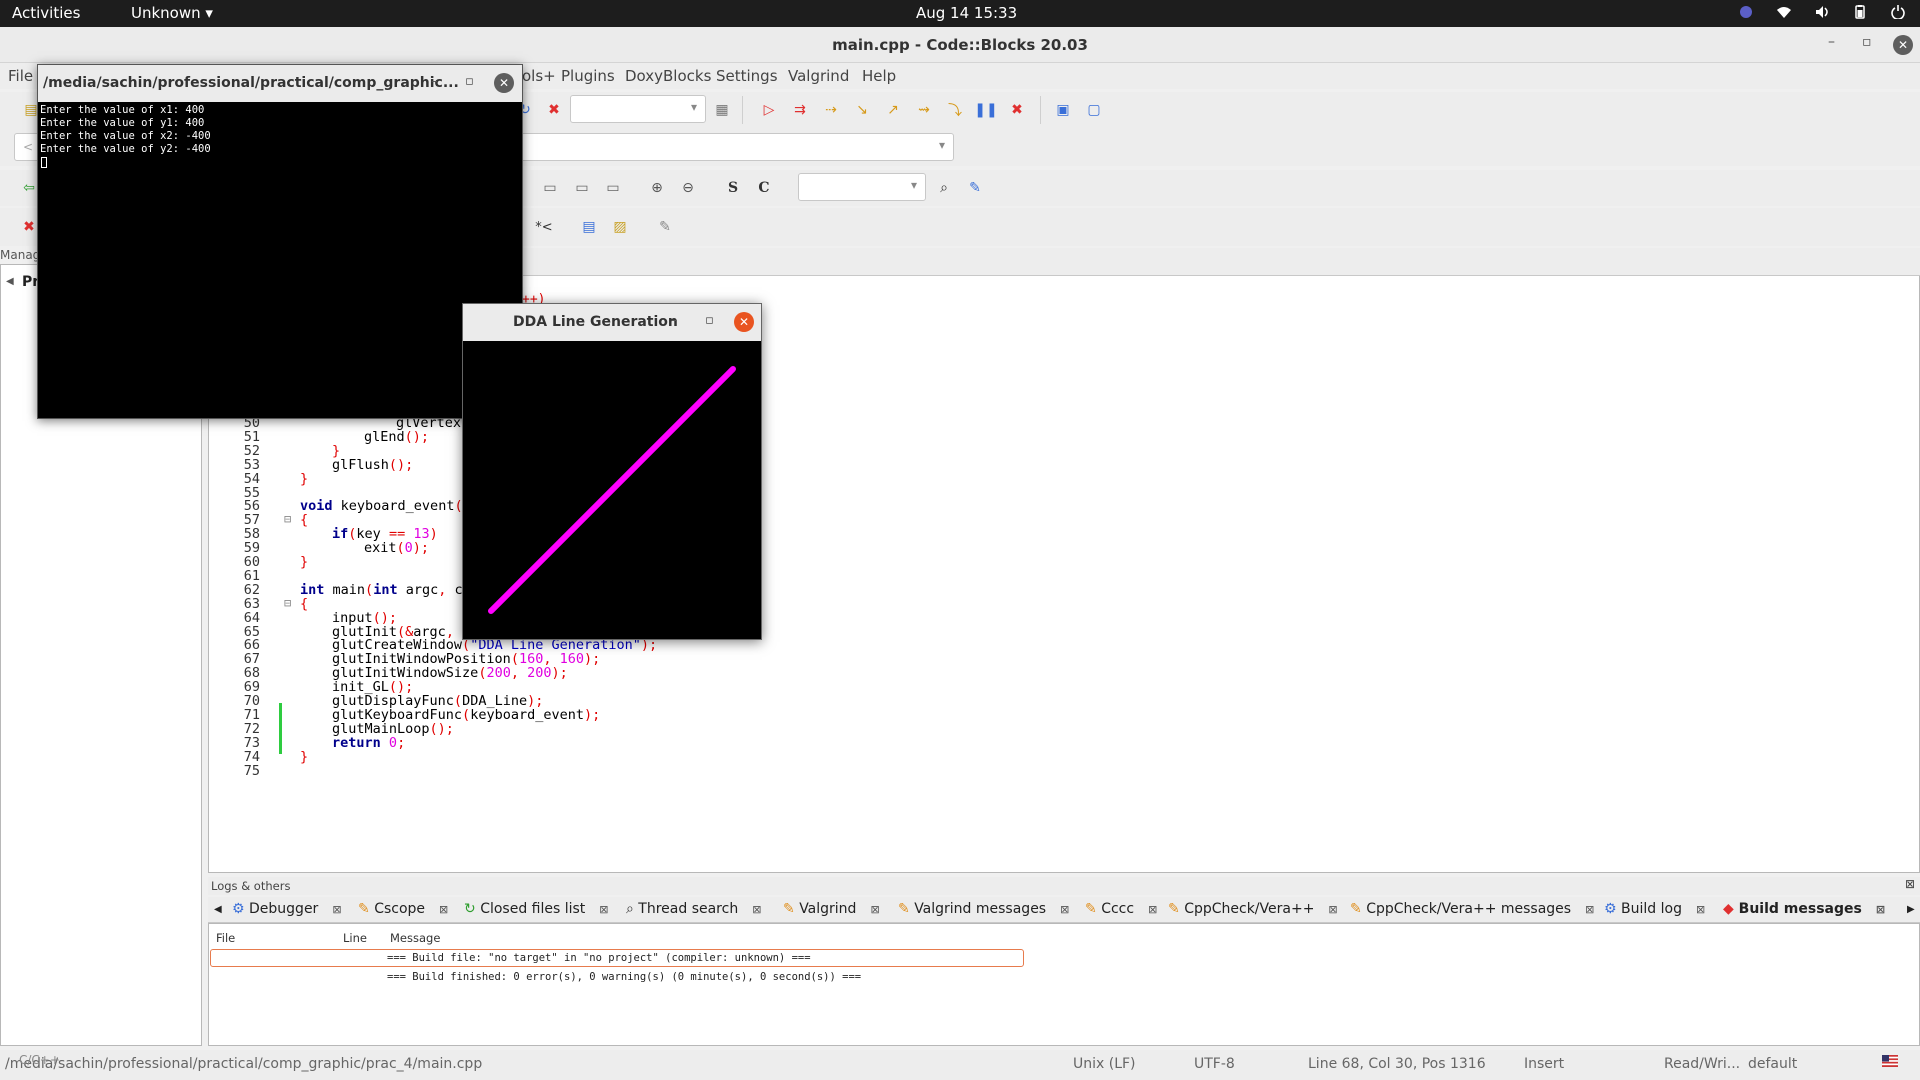 Image resolution: width=1920 pixels, height=1080 pixels. Describe the element at coordinates (355, 938) in the screenshot. I see `column-header-line: Line` at that location.